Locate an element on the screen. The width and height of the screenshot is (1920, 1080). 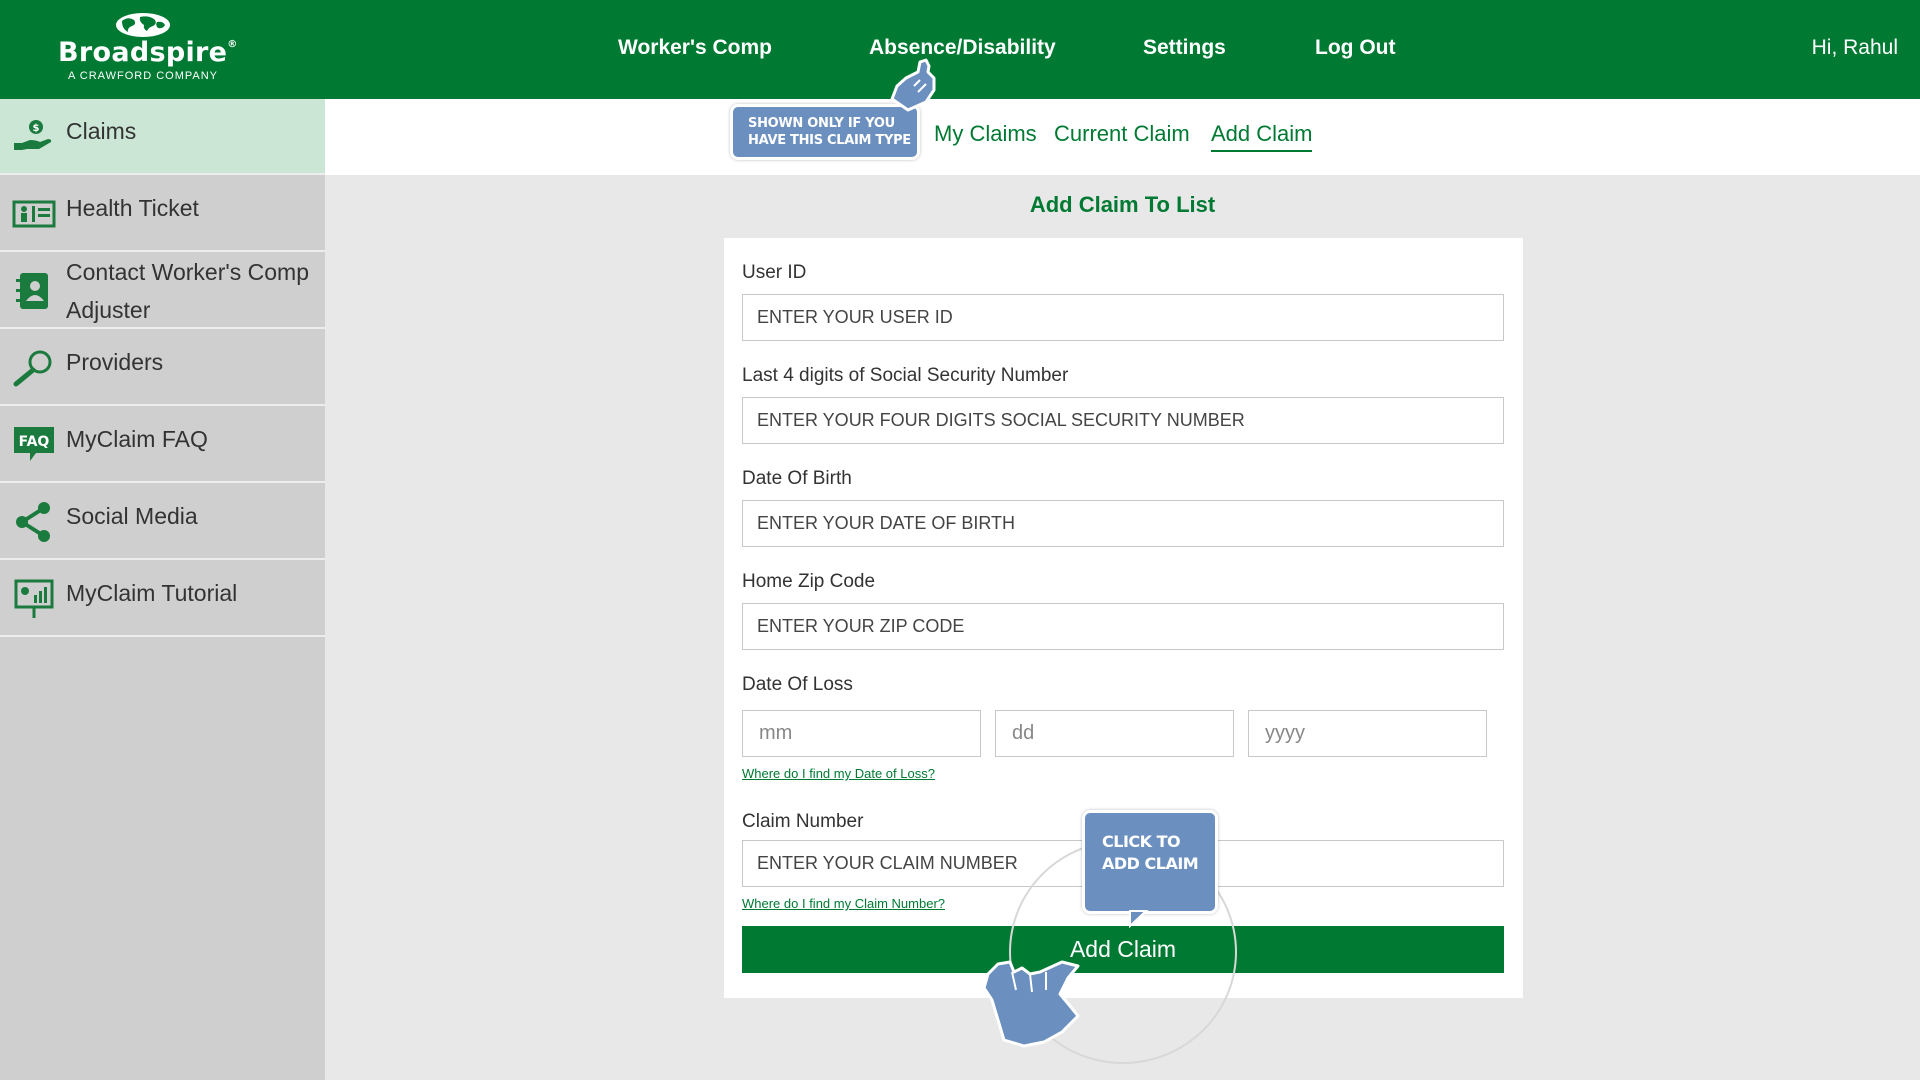
sidebar-item-label: MyClaim Tutorial is located at coordinates (152, 593).